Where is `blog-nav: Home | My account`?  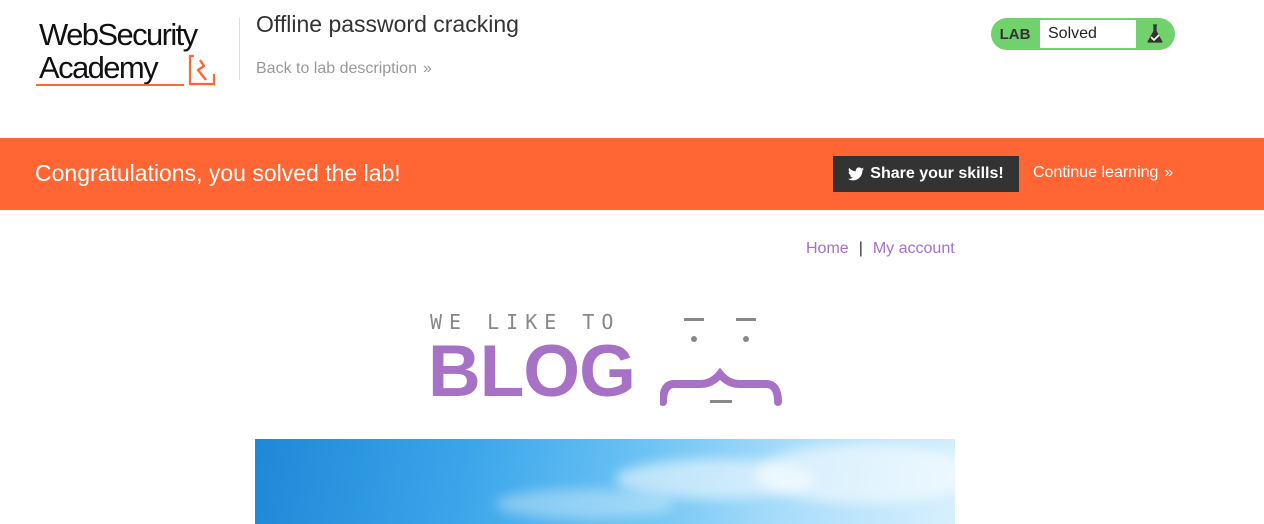
blog-nav: Home | My account is located at coordinates (880, 249).